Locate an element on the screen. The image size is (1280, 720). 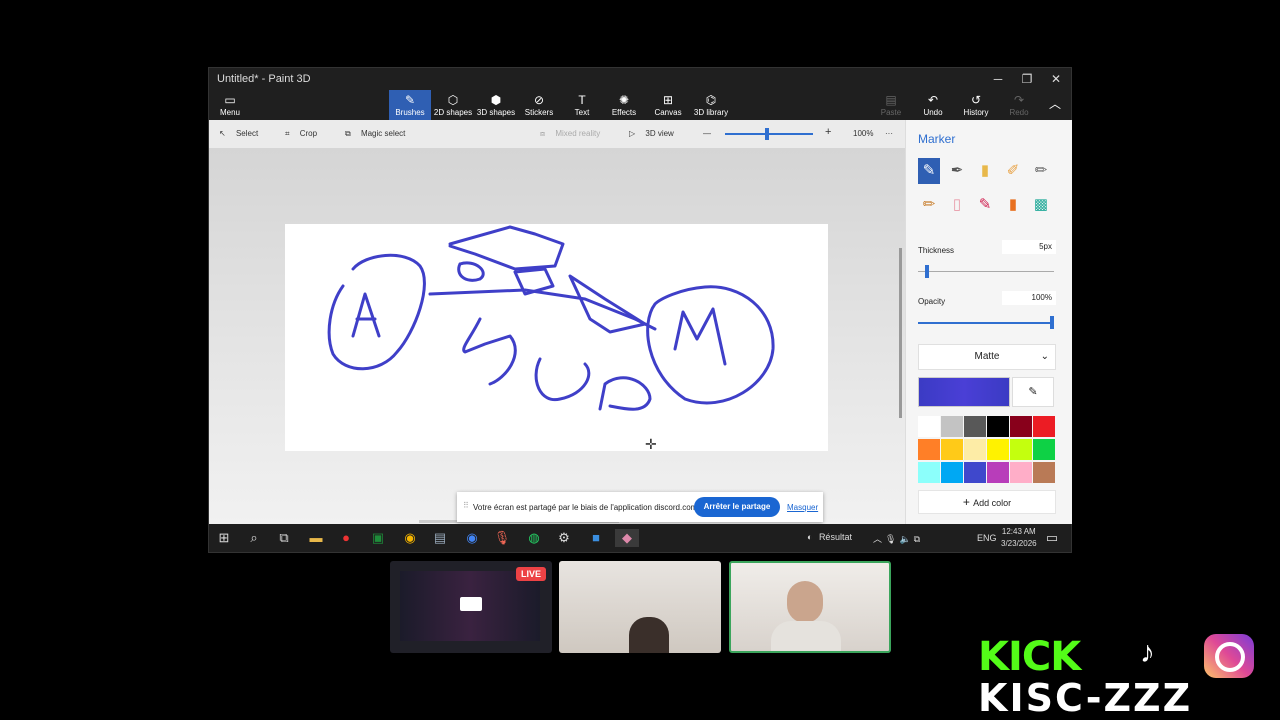
thickness-input: 5px is located at coordinates (1029, 247).